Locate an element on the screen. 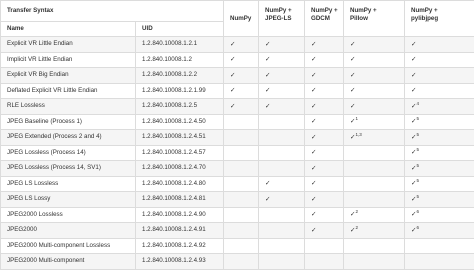 This screenshot has width=474, height=270. name-column-header: Name is located at coordinates (68, 29).